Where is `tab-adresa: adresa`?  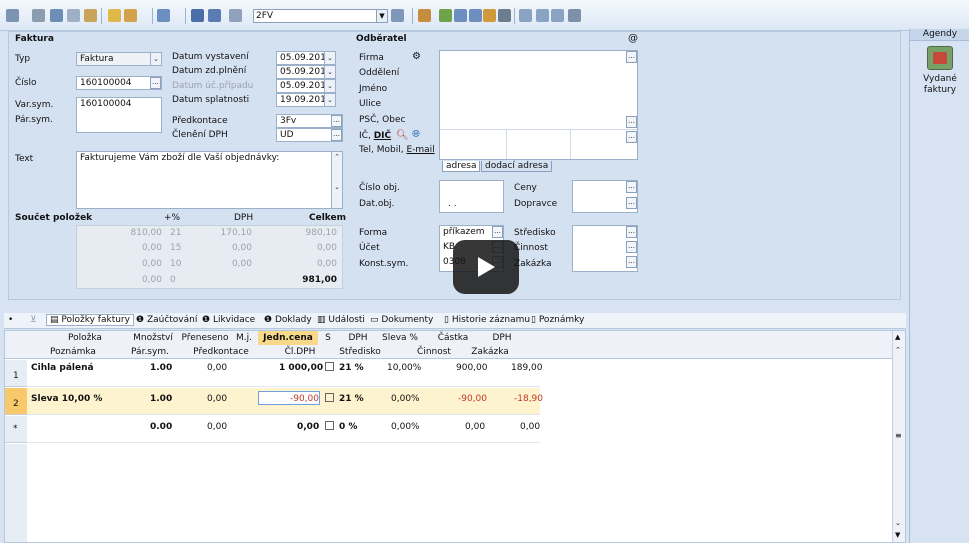
tab-adresa: adresa is located at coordinates (461, 166).